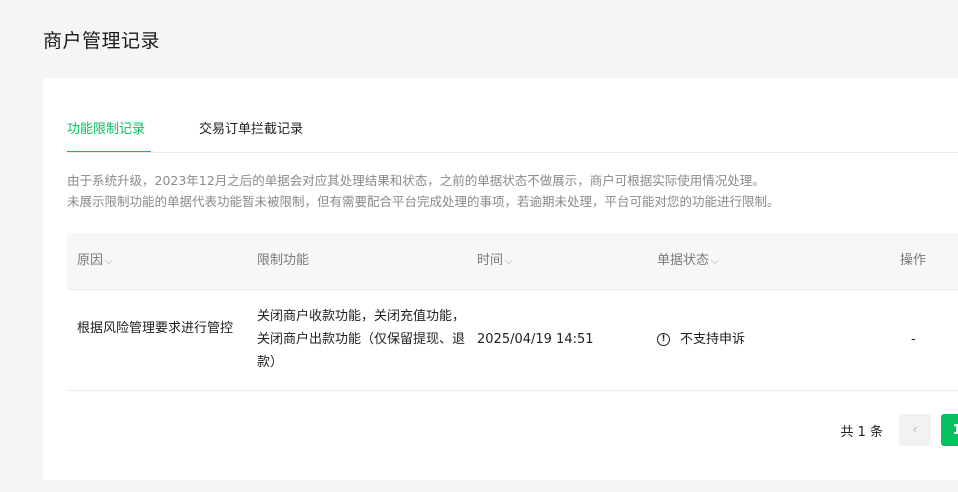 The width and height of the screenshot is (958, 492). What do you see at coordinates (683, 260) in the screenshot?
I see `header-status-label: 单据状态` at bounding box center [683, 260].